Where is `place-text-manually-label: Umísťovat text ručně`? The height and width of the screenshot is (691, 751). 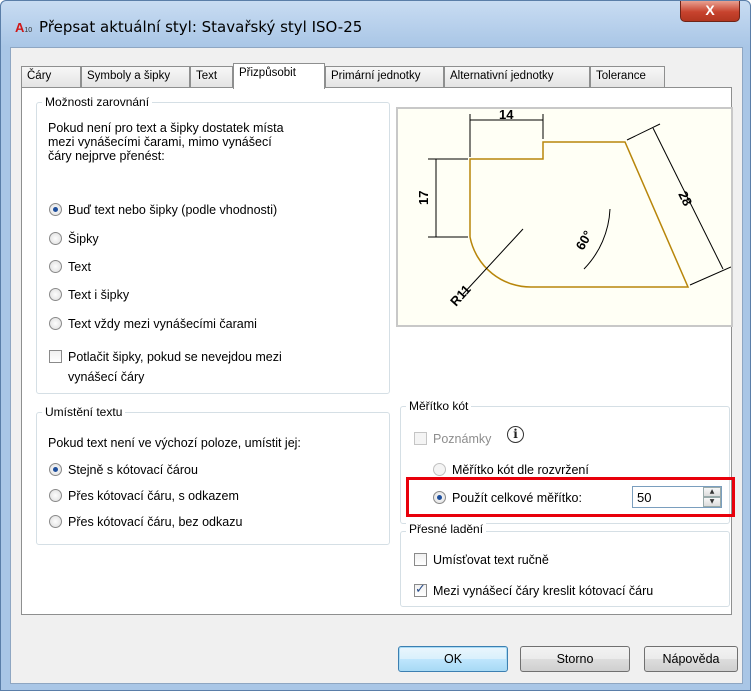
place-text-manually-label: Umísťovat text ručně is located at coordinates (491, 560).